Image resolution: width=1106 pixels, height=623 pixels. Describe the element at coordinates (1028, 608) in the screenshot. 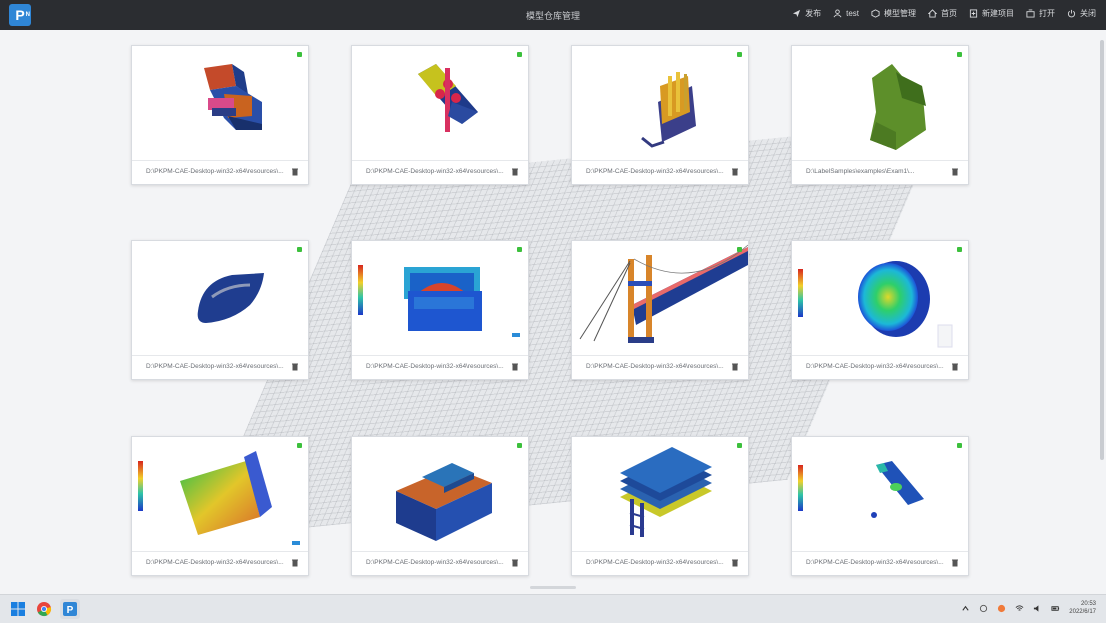

I see `system-tray: 20:53 2022/6/17` at that location.